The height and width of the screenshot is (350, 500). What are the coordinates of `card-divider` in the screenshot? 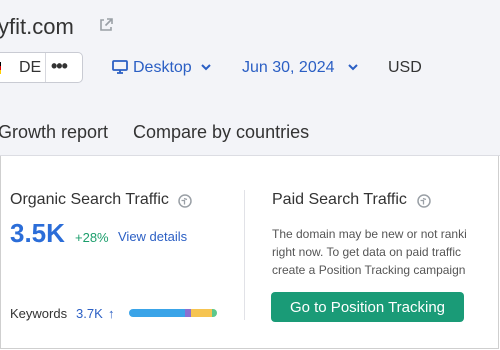 It's located at (244, 255).